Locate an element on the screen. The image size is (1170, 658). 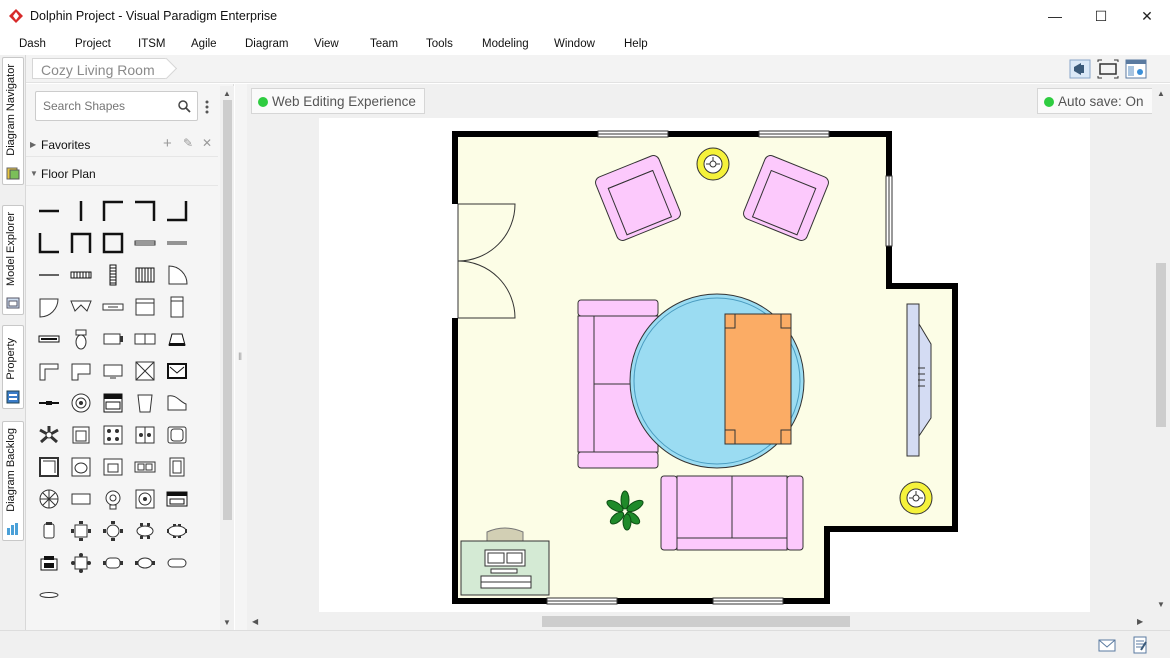
floor-lamp-right is located at coordinates (916, 498).